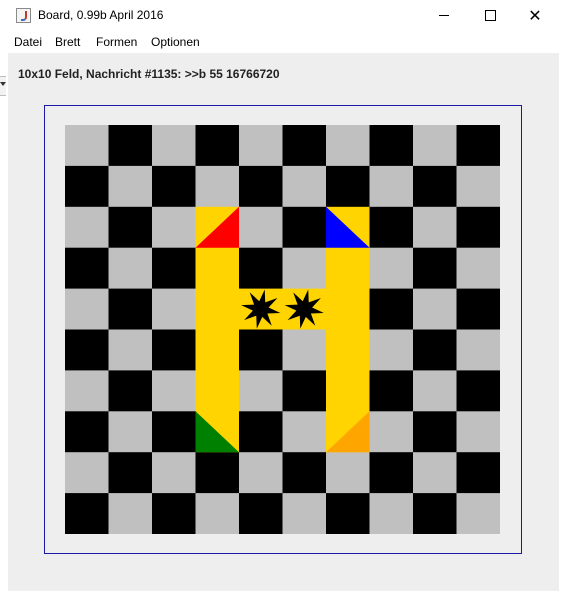 This screenshot has height=599, width=567. What do you see at coordinates (67, 42) in the screenshot?
I see `menu-brett: Brett` at bounding box center [67, 42].